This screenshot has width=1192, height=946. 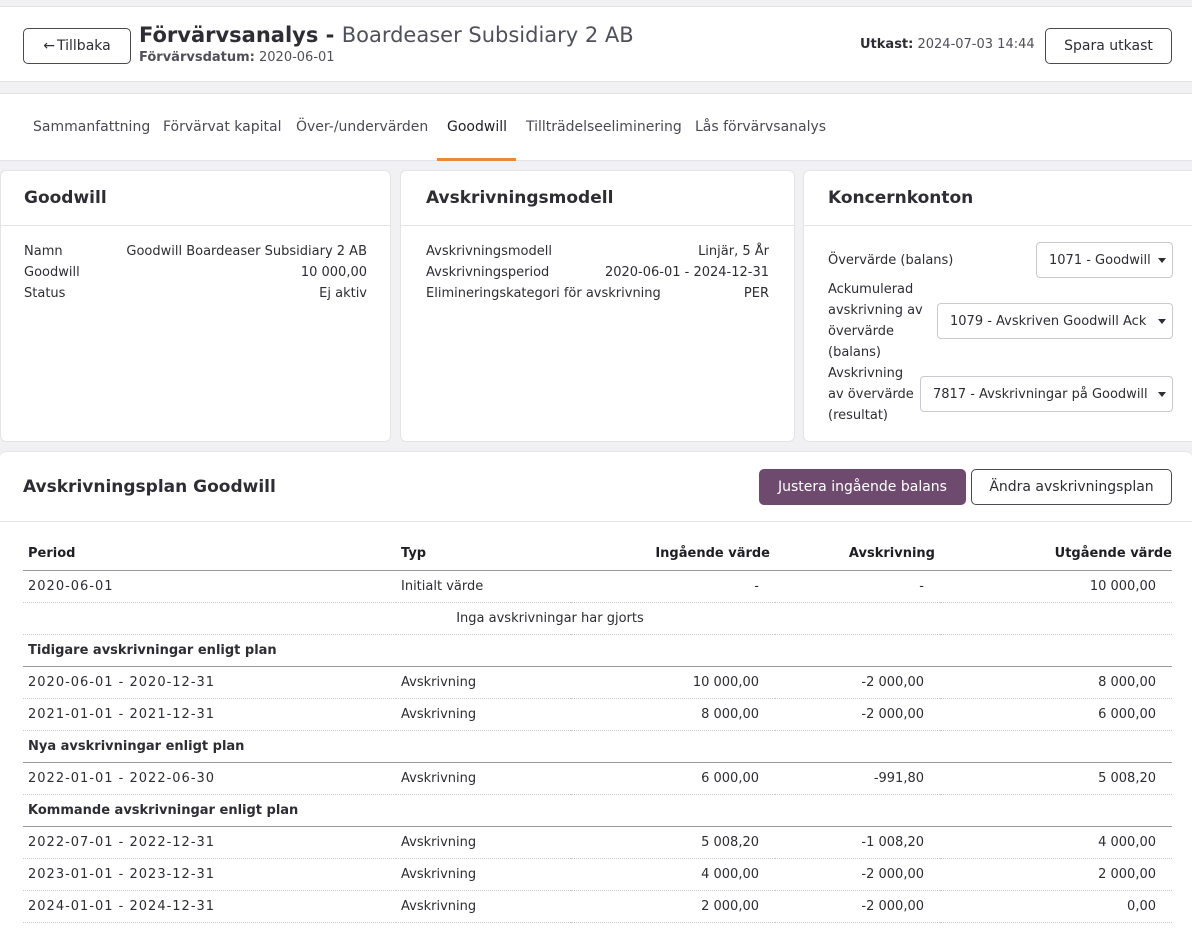 I want to click on acquisition-date-label: Förvärvsdatum:, so click(x=197, y=57).